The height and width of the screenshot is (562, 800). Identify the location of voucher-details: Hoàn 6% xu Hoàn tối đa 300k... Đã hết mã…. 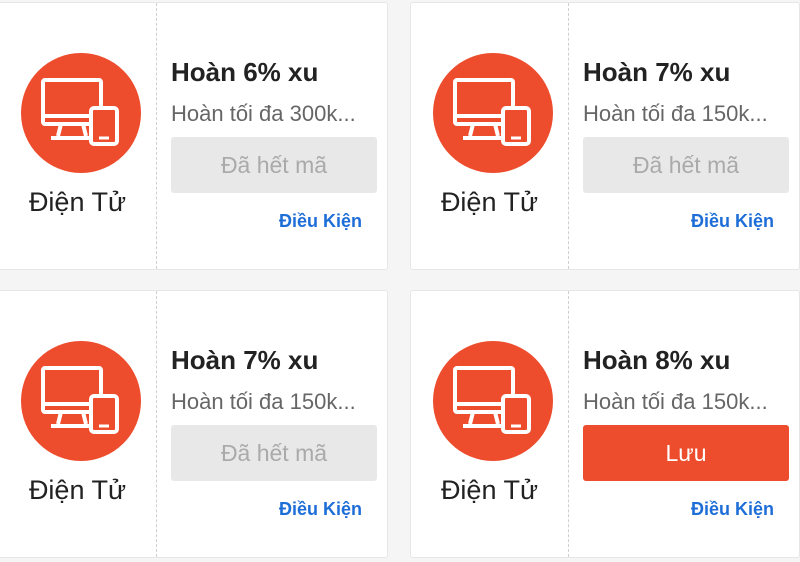
(276, 136).